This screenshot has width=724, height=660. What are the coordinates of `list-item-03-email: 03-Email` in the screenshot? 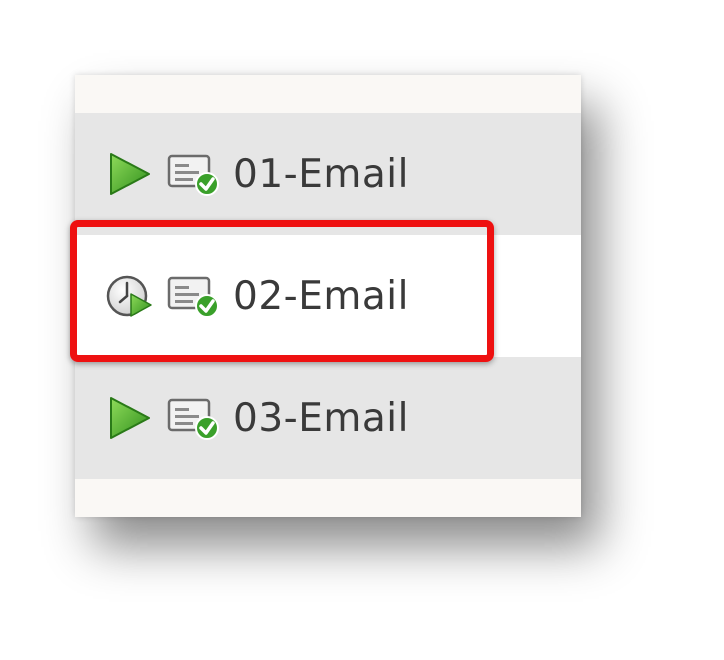 It's located at (328, 418).